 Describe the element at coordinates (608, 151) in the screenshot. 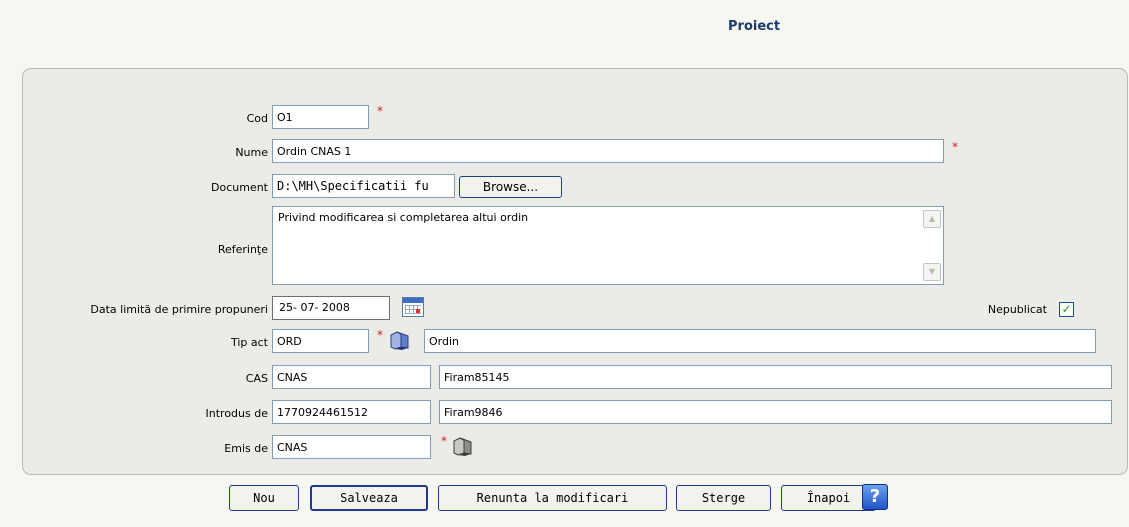

I see `nume-input` at that location.